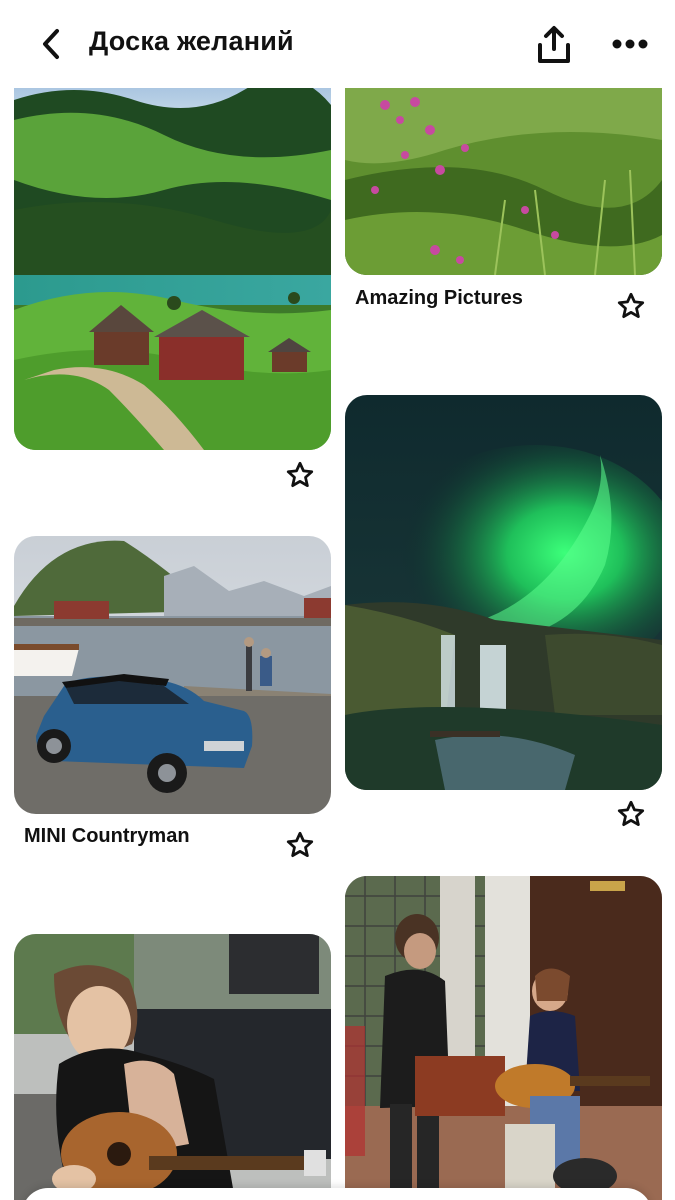 Image resolution: width=675 pixels, height=1200 pixels. What do you see at coordinates (439, 298) in the screenshot?
I see `pin-title-flowers-meadow: Amazing Pictures` at bounding box center [439, 298].